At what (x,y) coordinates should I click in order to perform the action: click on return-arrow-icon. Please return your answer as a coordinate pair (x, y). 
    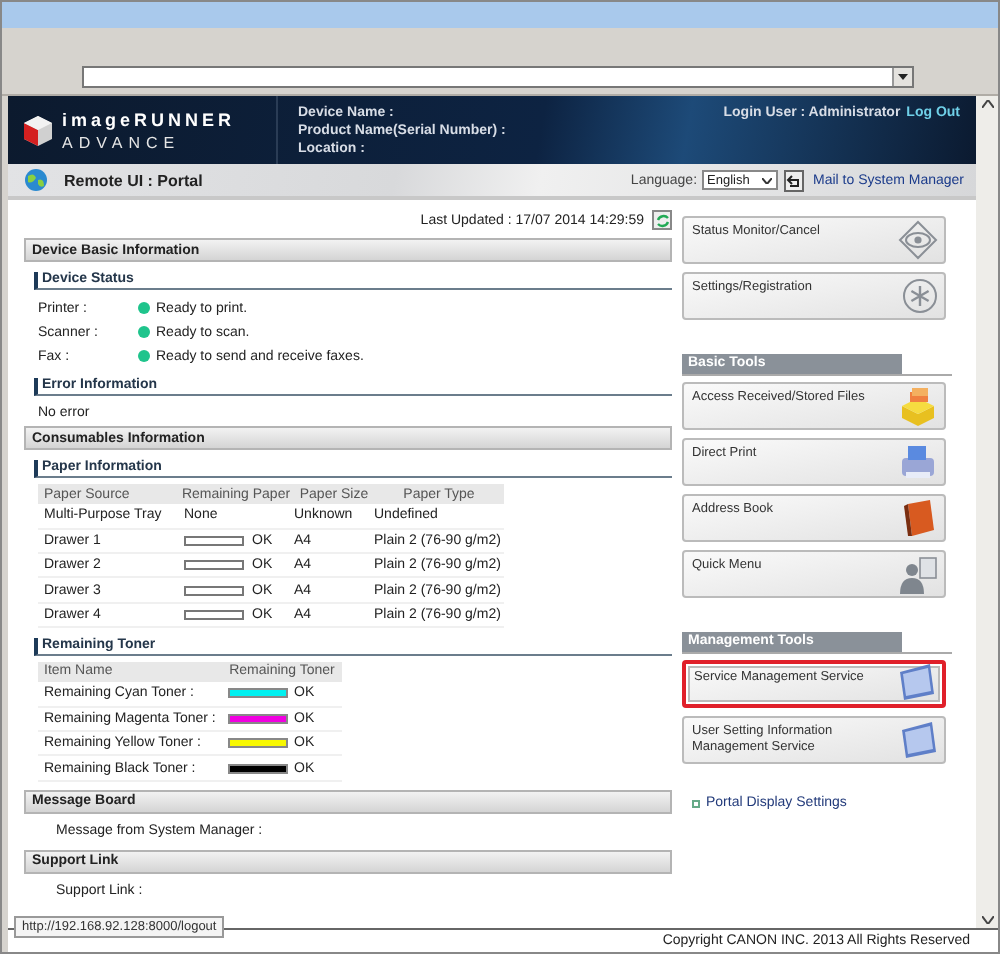
    Looking at the image, I should click on (793, 180).